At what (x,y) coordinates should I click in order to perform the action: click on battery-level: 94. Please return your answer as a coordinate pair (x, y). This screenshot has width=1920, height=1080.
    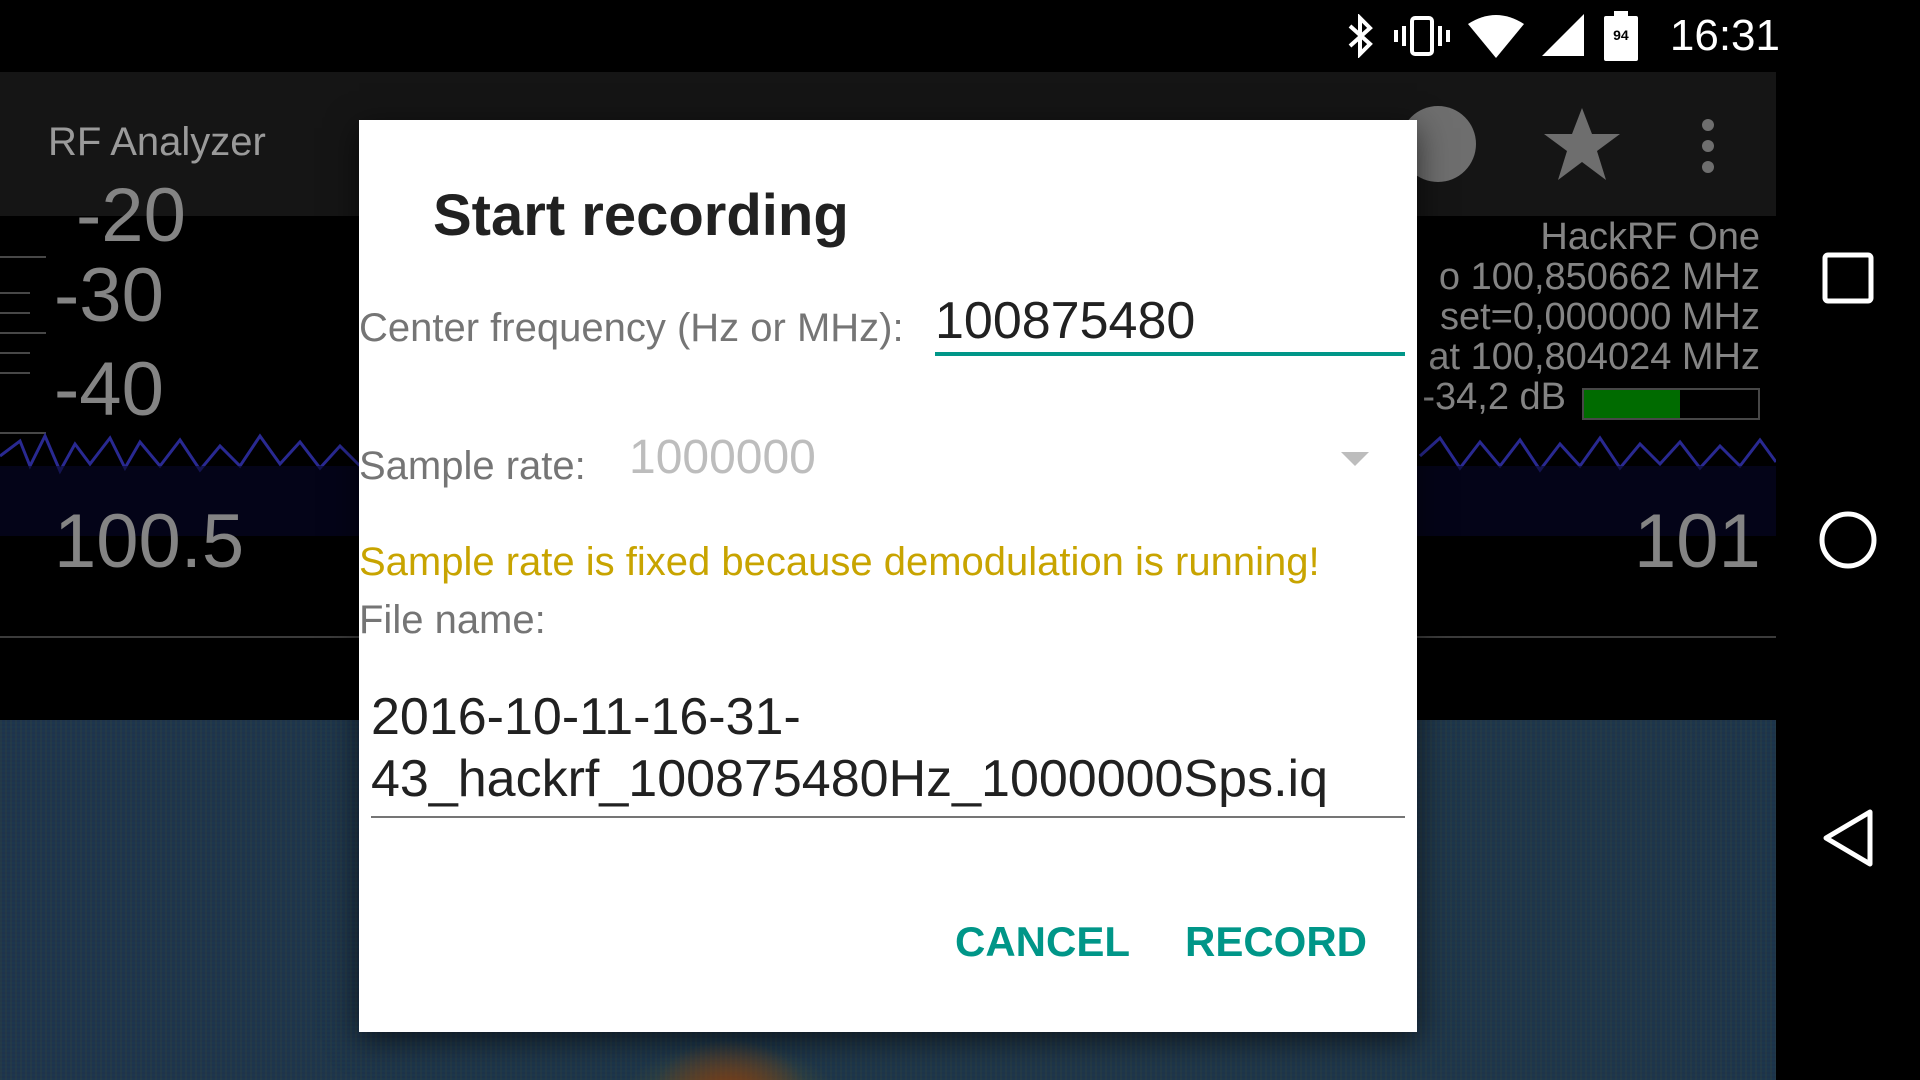
    Looking at the image, I should click on (1621, 35).